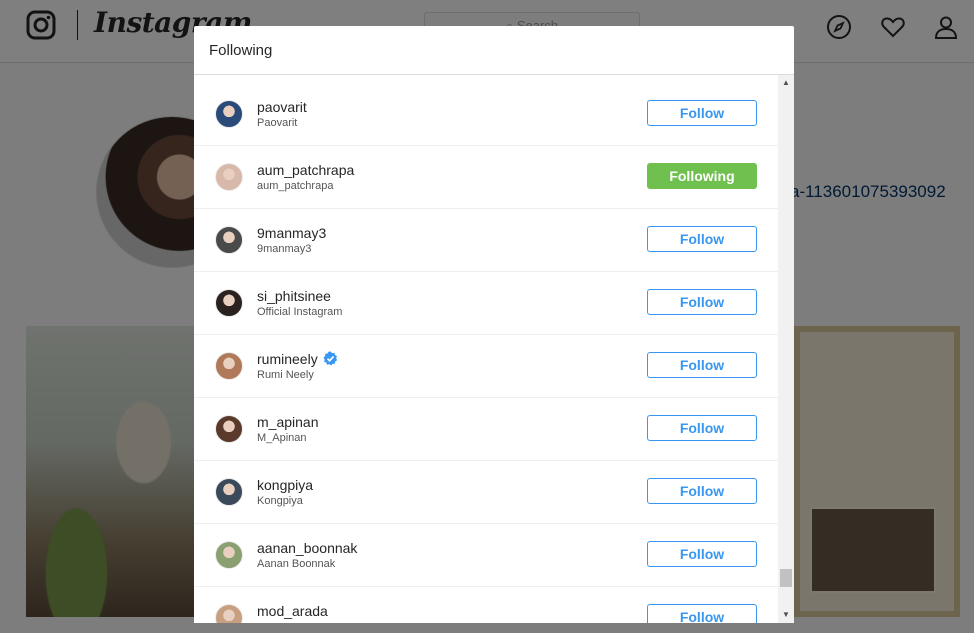  Describe the element at coordinates (296, 564) in the screenshot. I see `full-name: Aanan Boonnak` at that location.